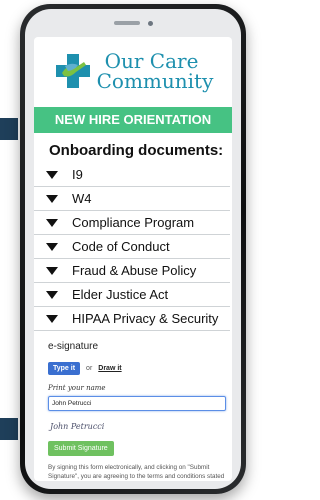 The width and height of the screenshot is (320, 500). What do you see at coordinates (9, 129) in the screenshot?
I see `background-accent-top` at bounding box center [9, 129].